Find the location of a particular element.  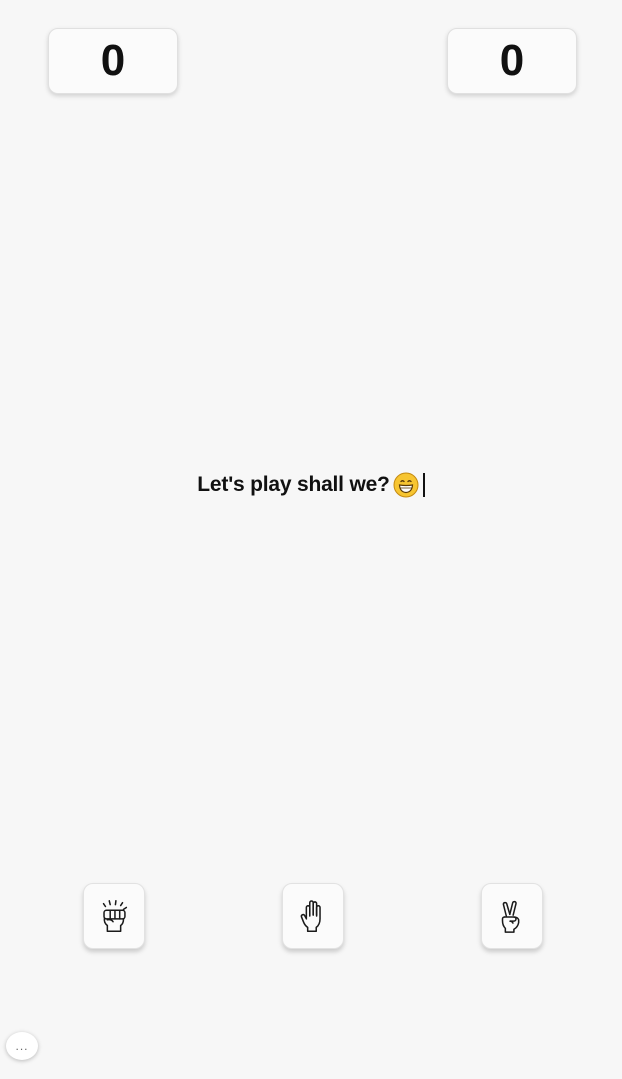

game-message: Let's play shall we? is located at coordinates (311, 485).